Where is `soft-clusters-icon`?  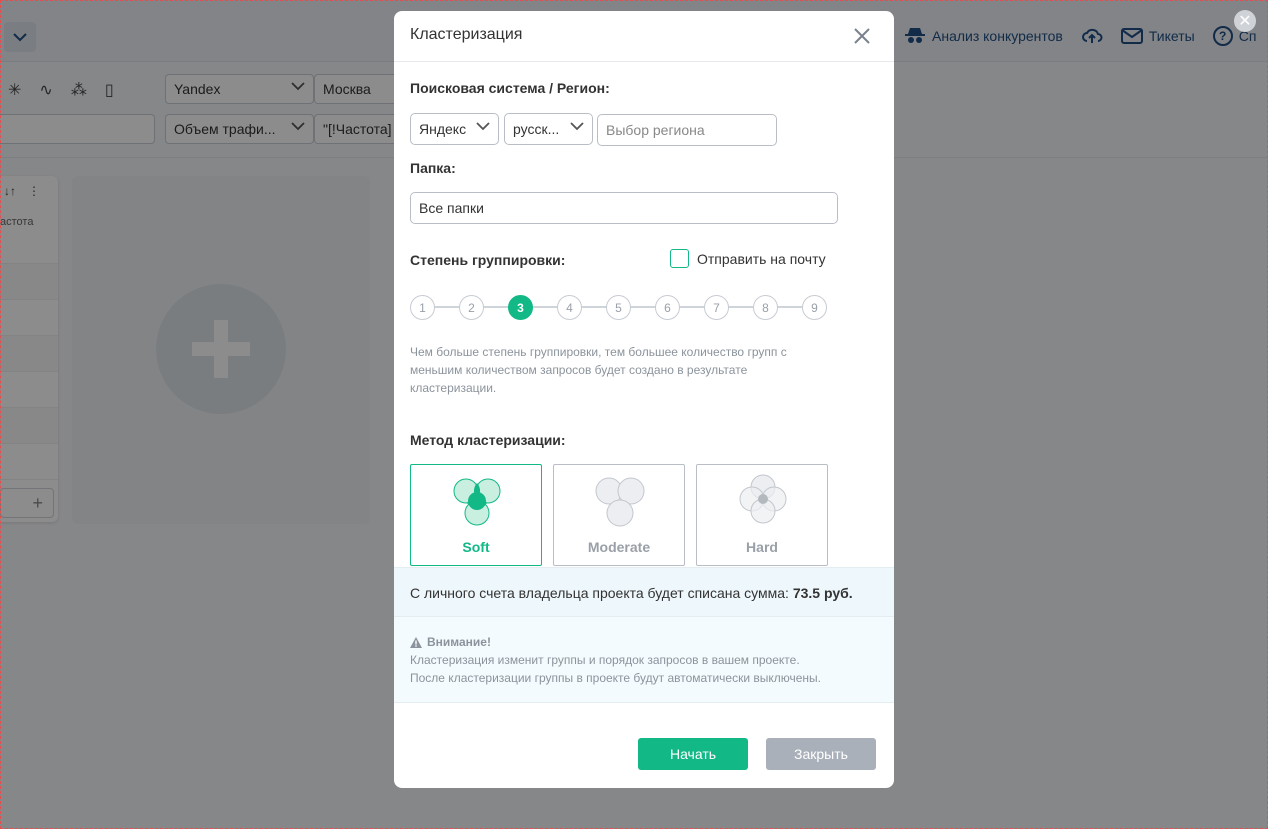 soft-clusters-icon is located at coordinates (477, 502).